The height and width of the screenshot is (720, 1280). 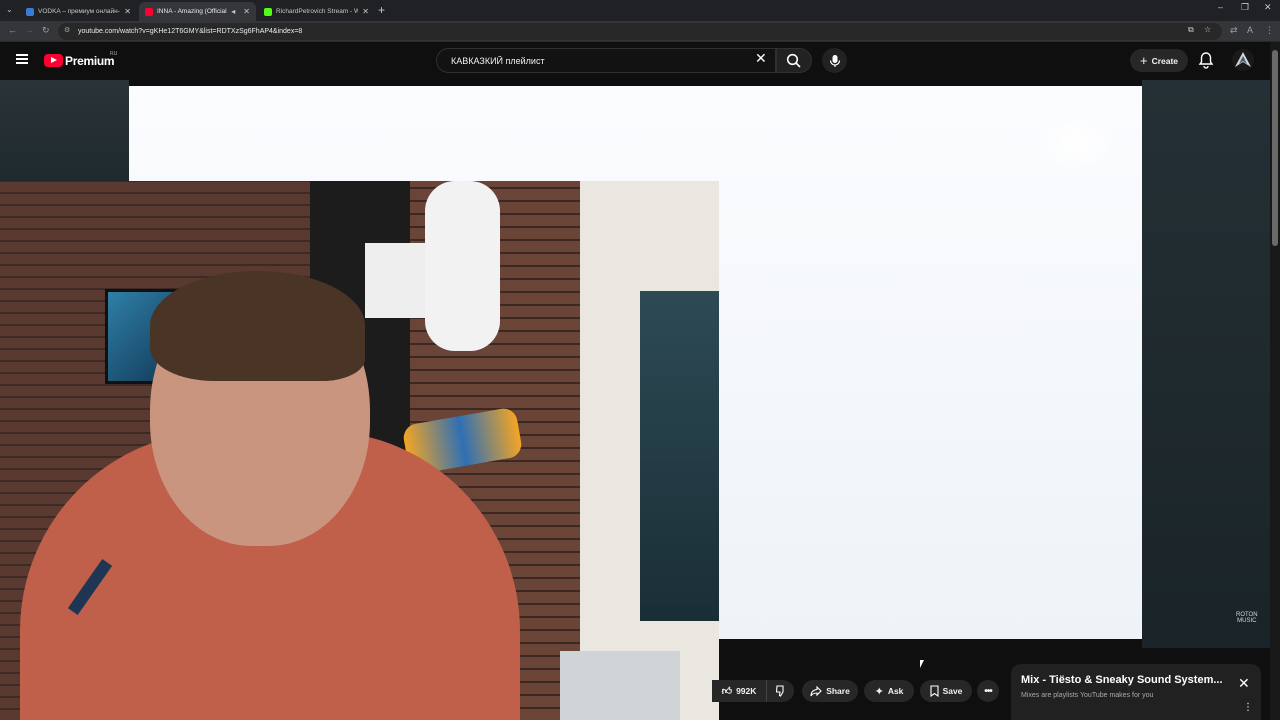 I want to click on tab-youtube: INNA - Amazing (Official V ◂ ✕, so click(x=197, y=11).